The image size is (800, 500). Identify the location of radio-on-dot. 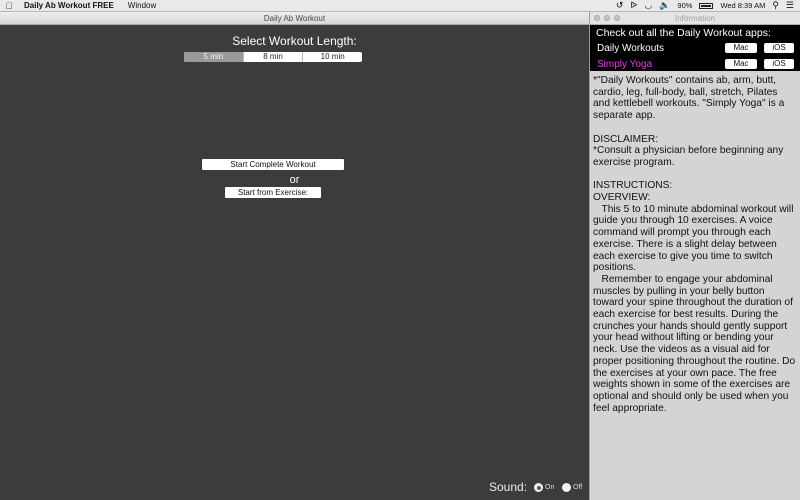
(538, 487).